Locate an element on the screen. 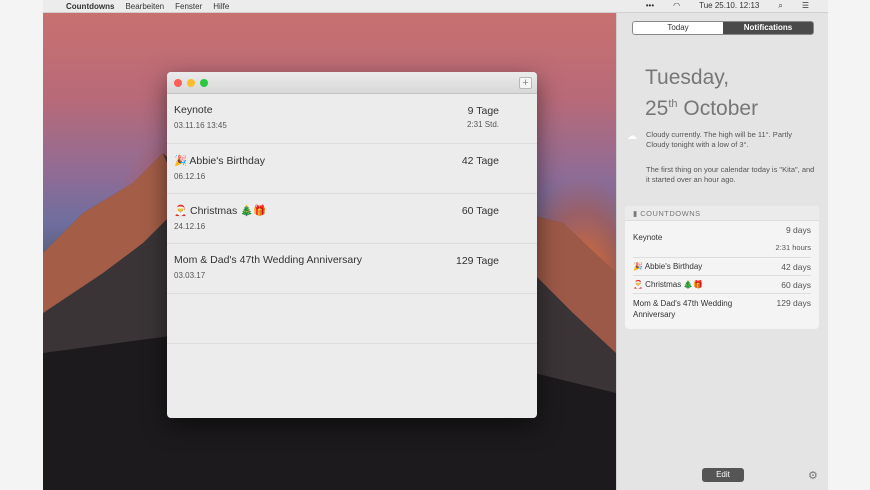 The image size is (870, 490). clock: Tue 25.10. 12:13 is located at coordinates (729, 6).